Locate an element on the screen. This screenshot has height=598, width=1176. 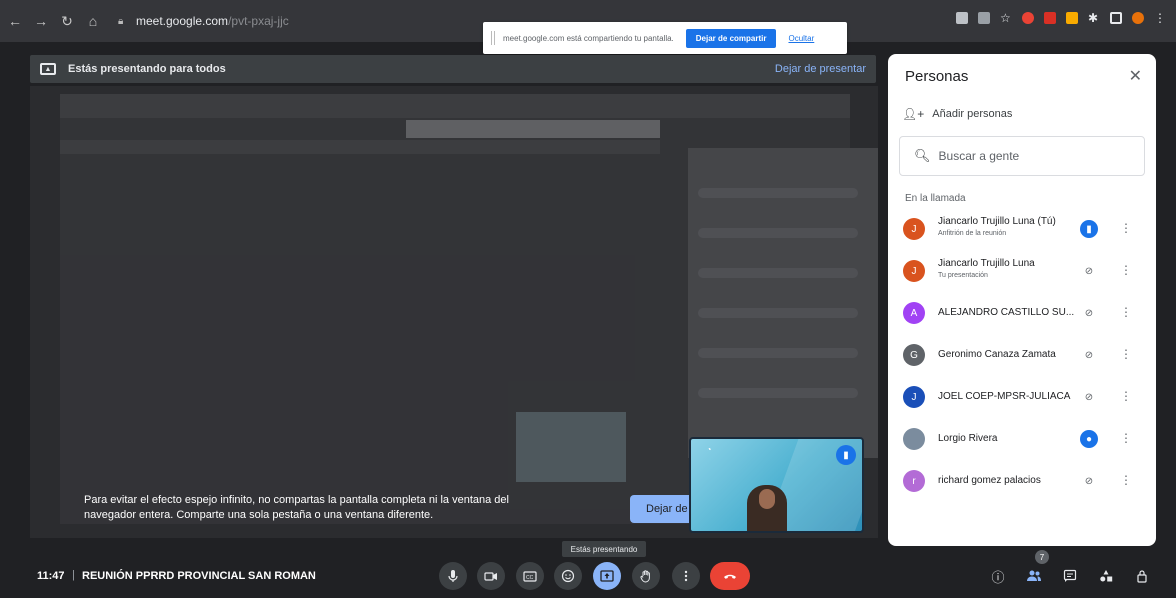
more-options-icon is located at coordinates (686, 576).